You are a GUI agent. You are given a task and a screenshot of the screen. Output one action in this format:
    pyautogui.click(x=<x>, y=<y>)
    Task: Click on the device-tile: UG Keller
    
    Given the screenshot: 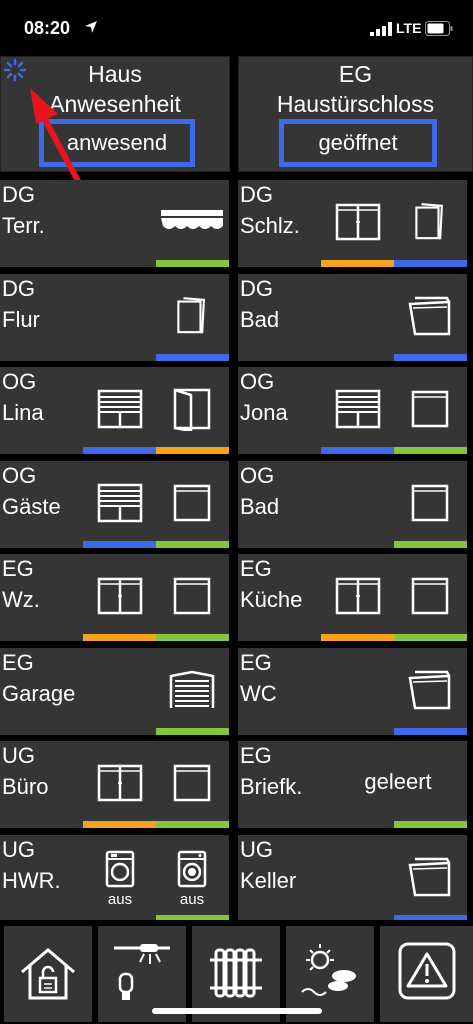 What is the action you would take?
    pyautogui.click(x=352, y=878)
    